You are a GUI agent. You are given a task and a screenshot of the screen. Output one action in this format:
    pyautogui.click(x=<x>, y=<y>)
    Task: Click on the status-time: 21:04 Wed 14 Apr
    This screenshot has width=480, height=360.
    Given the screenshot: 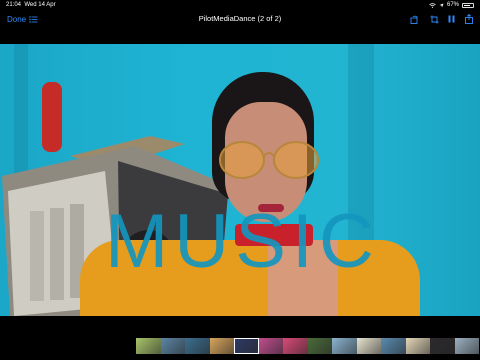 What is the action you would take?
    pyautogui.click(x=31, y=5)
    